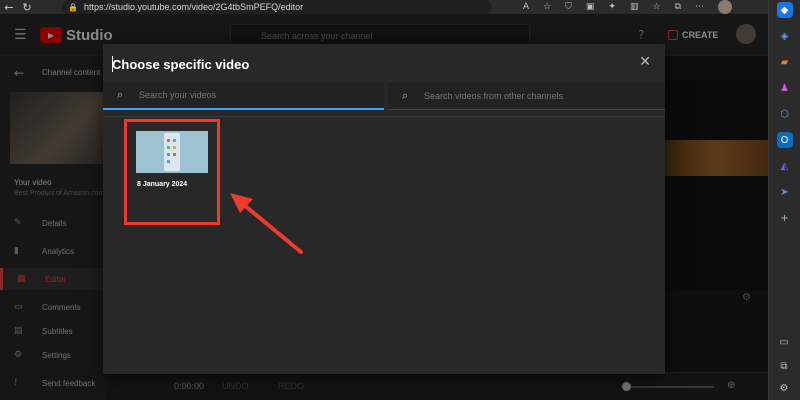 The height and width of the screenshot is (400, 800). Describe the element at coordinates (272, 228) in the screenshot. I see `annotation-arrow-shaft` at that location.